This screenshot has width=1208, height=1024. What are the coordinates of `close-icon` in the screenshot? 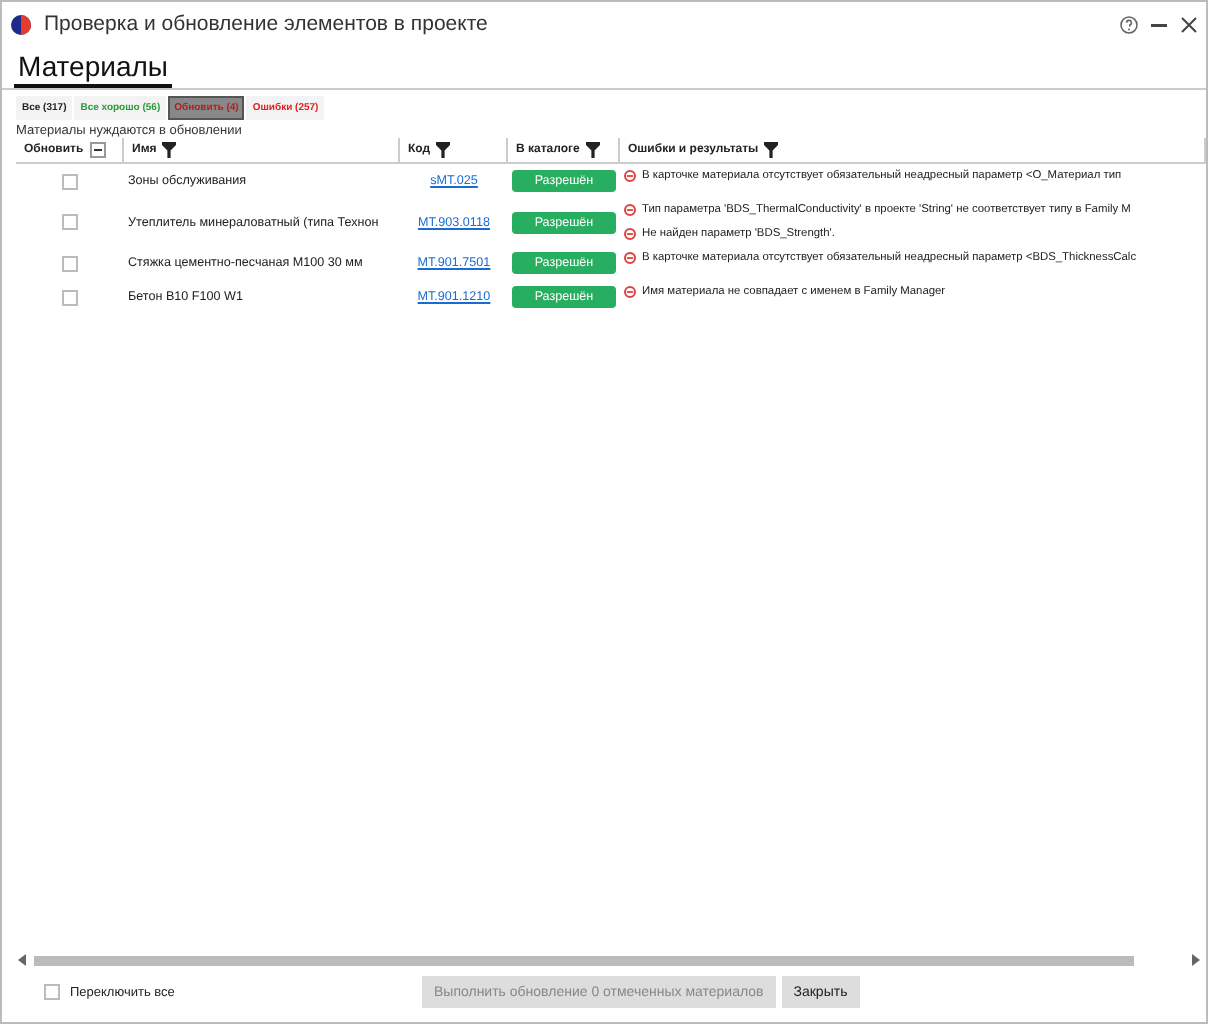 It's located at (1189, 24).